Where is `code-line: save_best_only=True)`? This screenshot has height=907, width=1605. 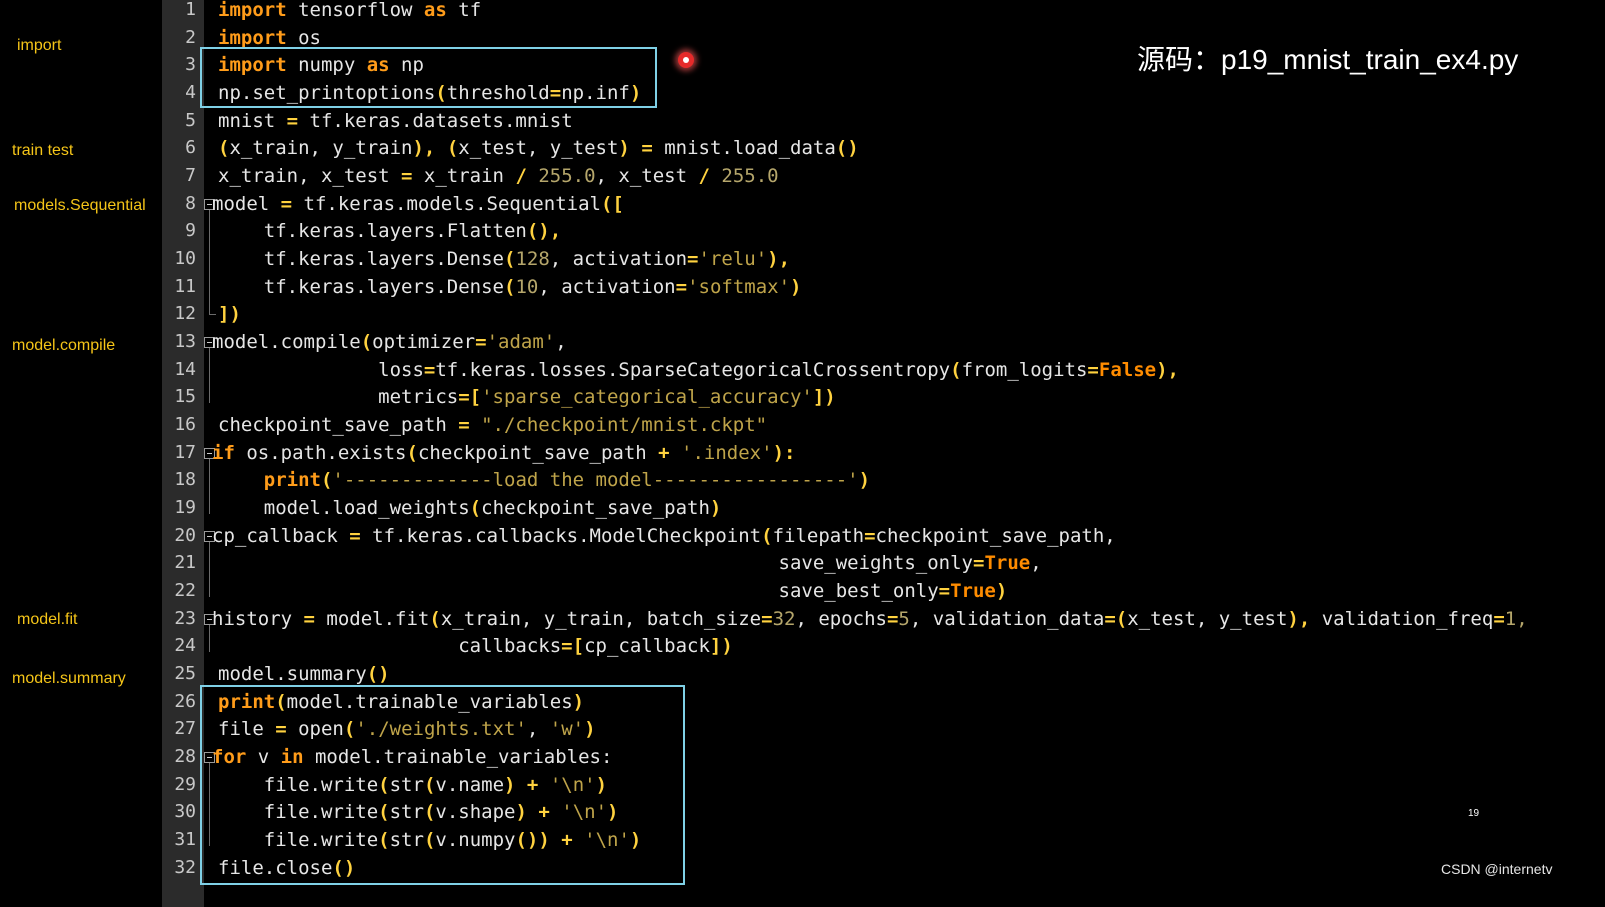 code-line: save_best_only=True) is located at coordinates (613, 591).